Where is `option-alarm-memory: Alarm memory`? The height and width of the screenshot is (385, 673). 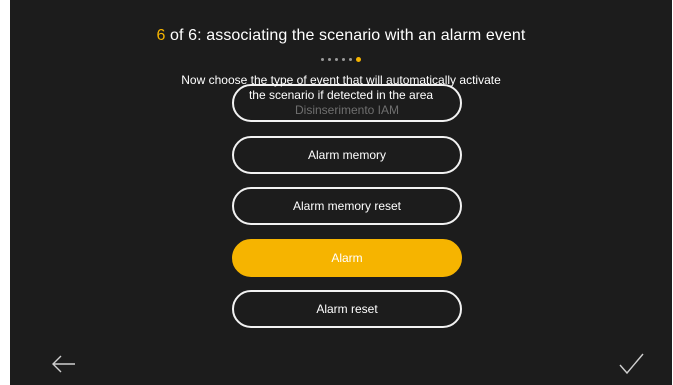 option-alarm-memory: Alarm memory is located at coordinates (347, 155).